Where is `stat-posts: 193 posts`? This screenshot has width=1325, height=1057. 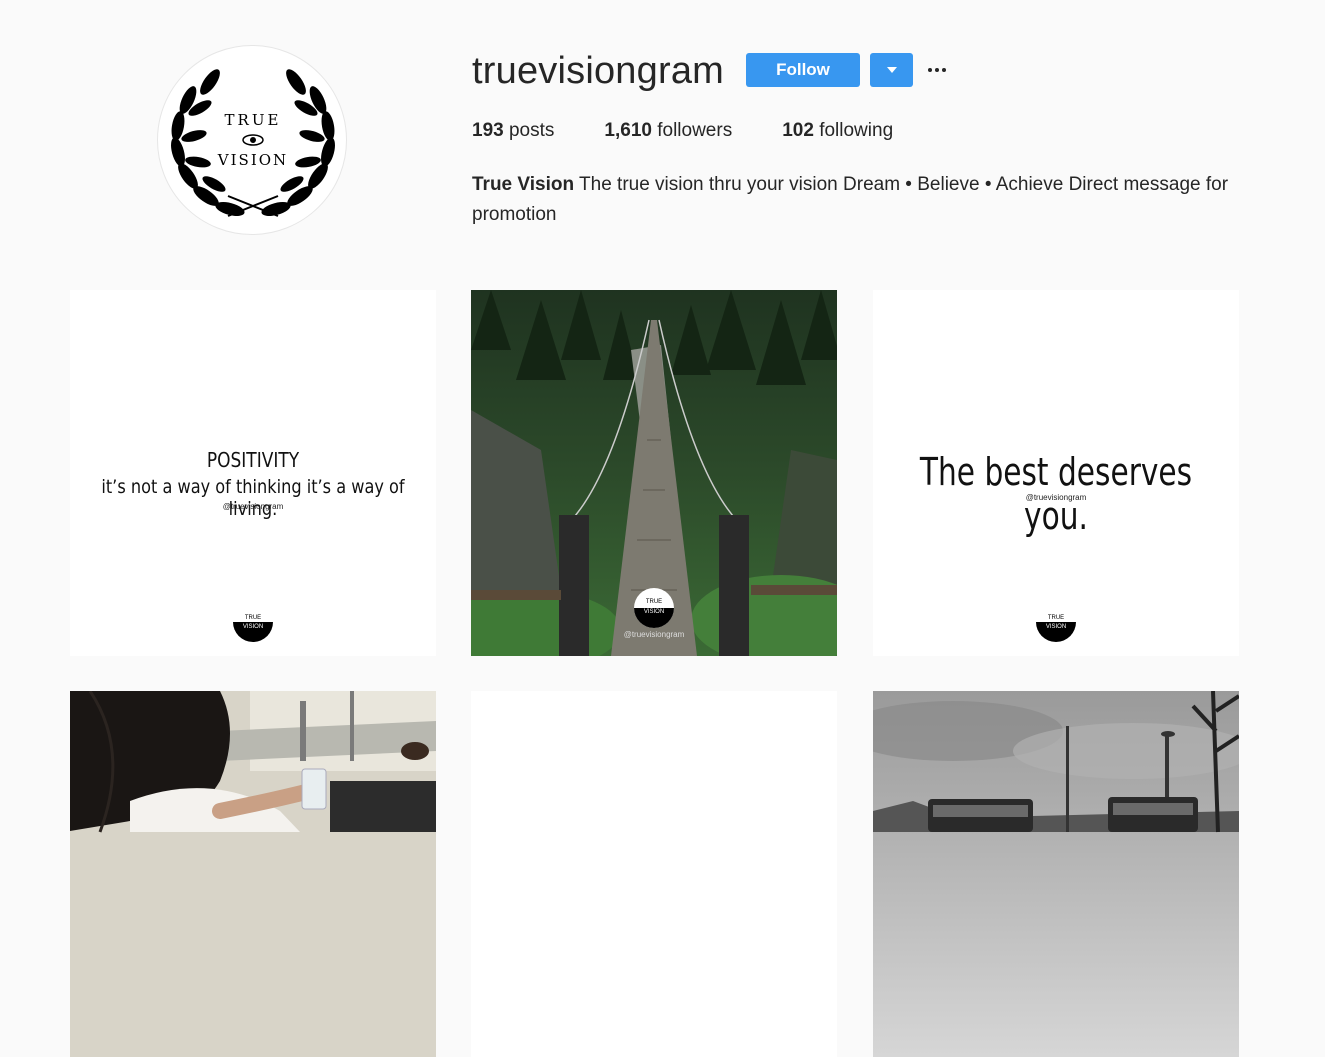
stat-posts: 193 posts is located at coordinates (513, 131).